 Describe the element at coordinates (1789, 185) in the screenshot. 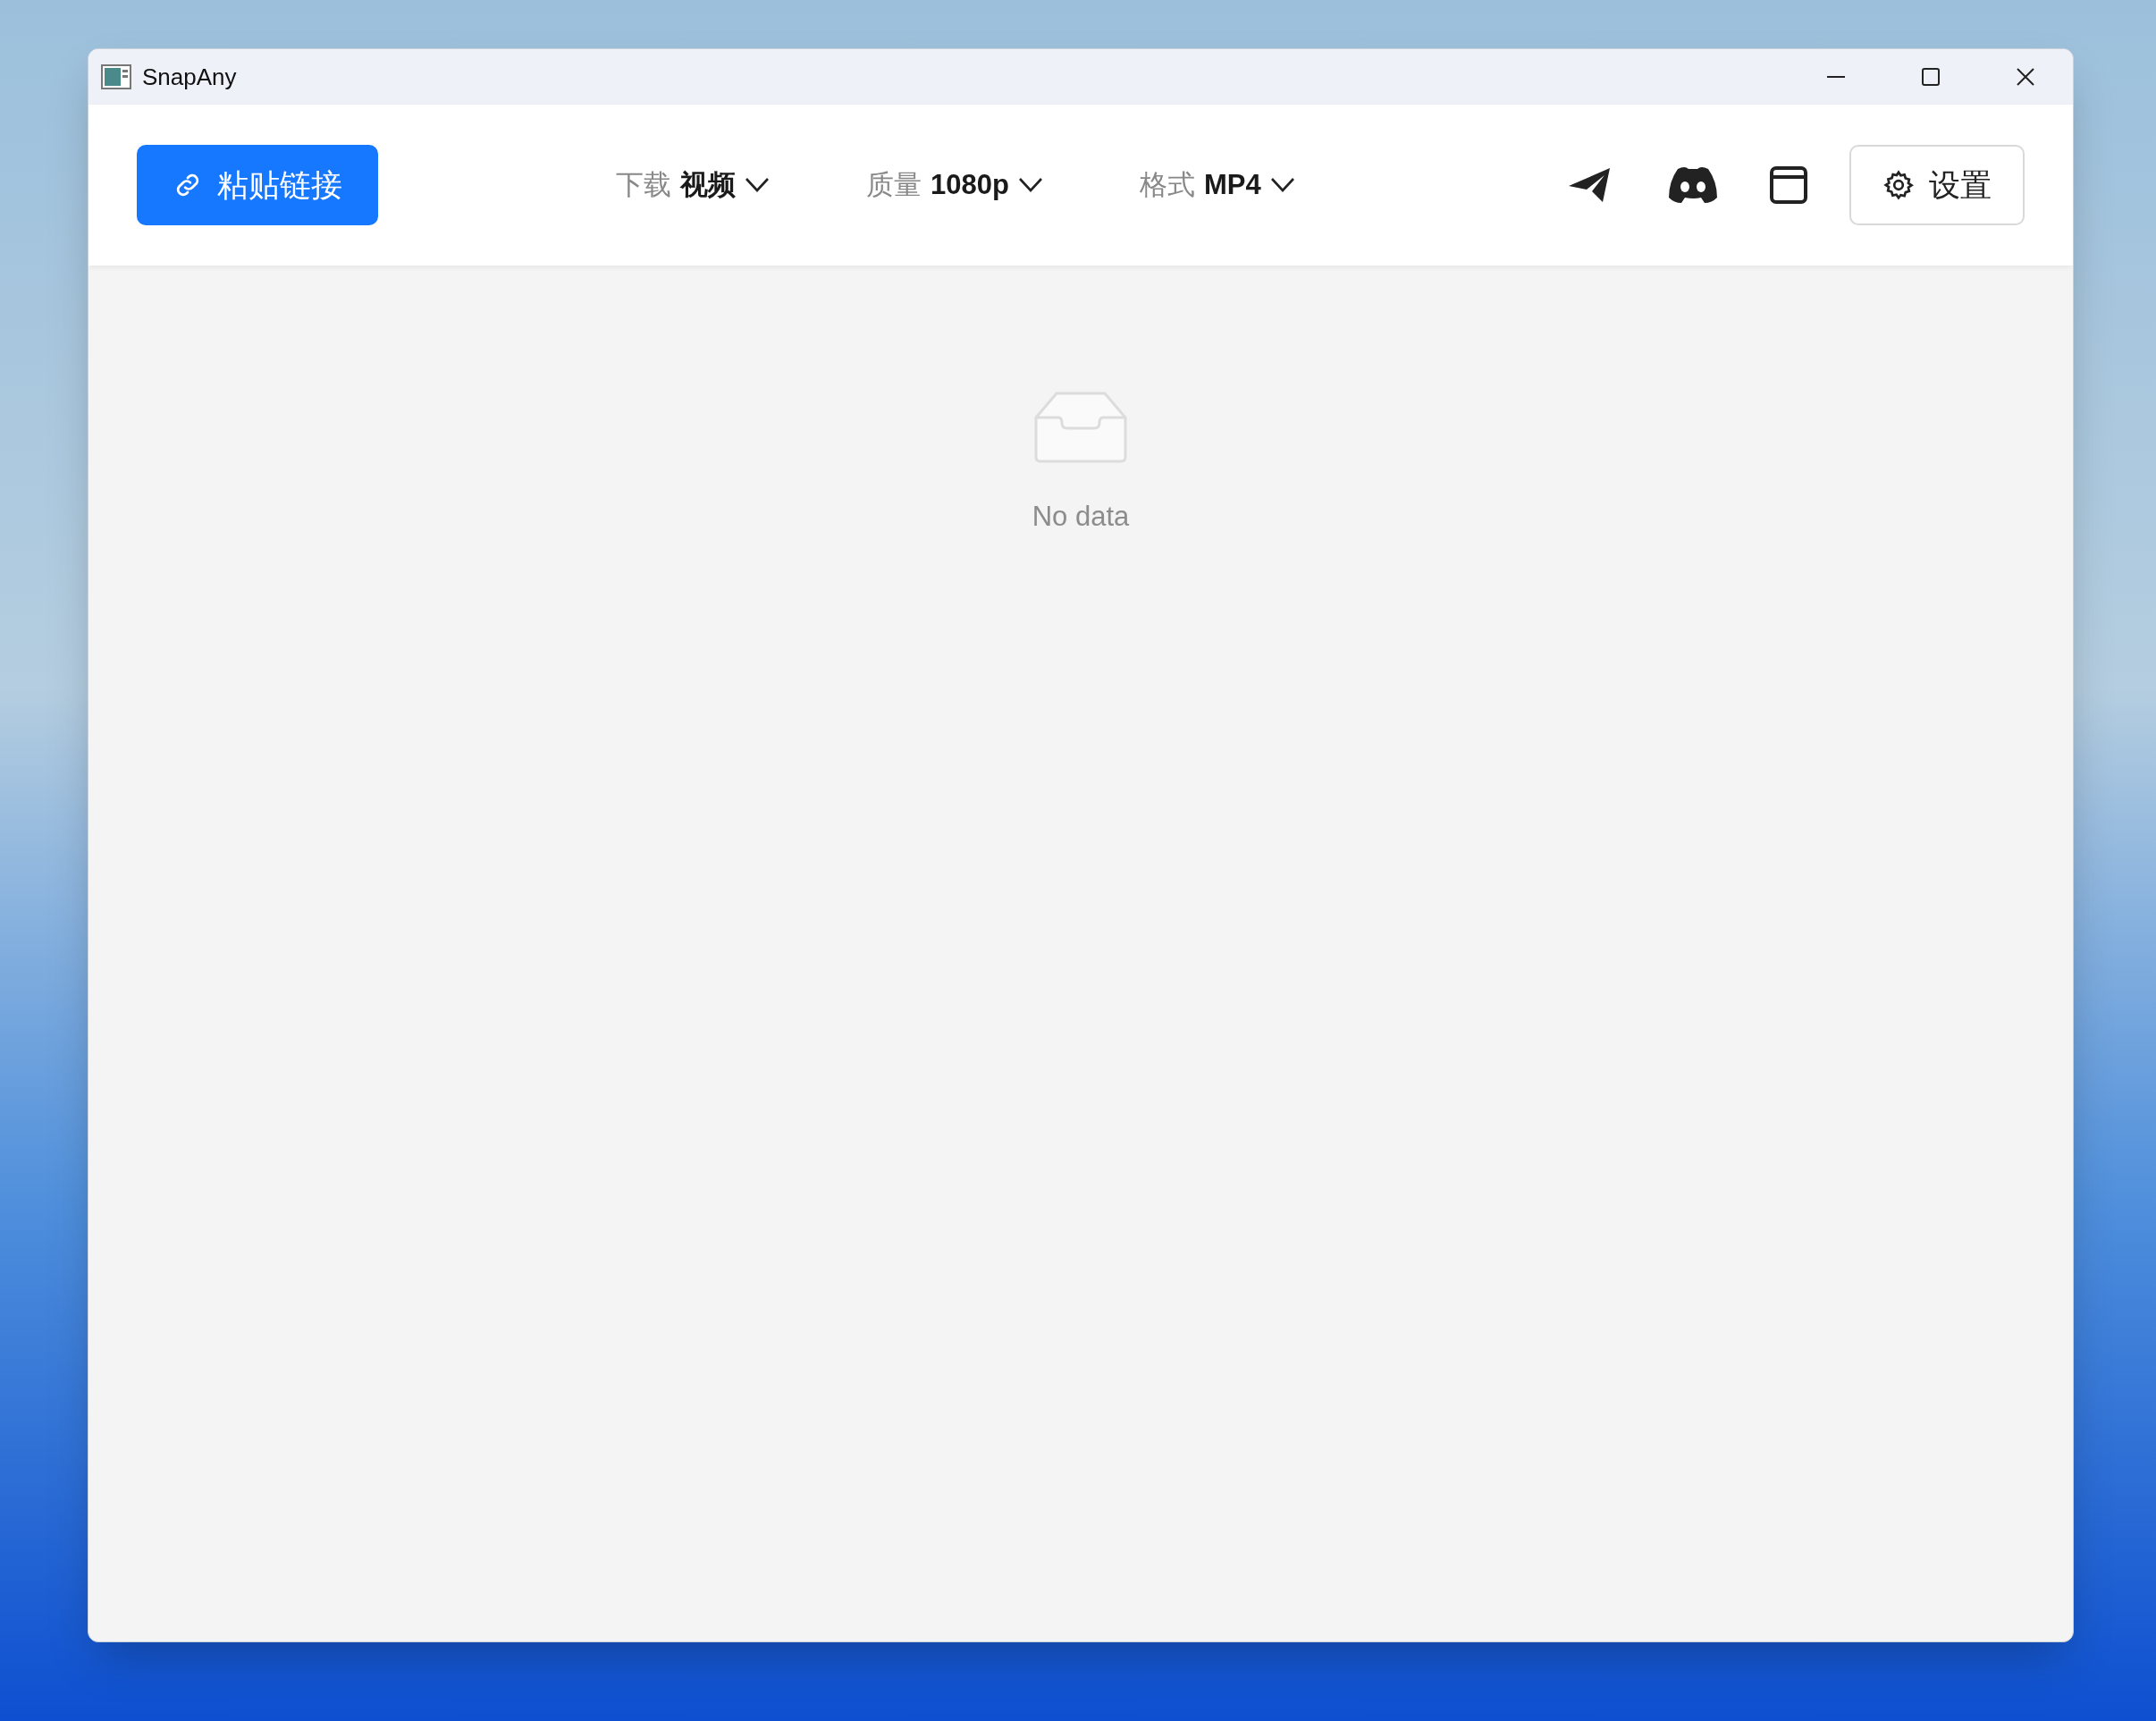

I see `window-icon` at that location.